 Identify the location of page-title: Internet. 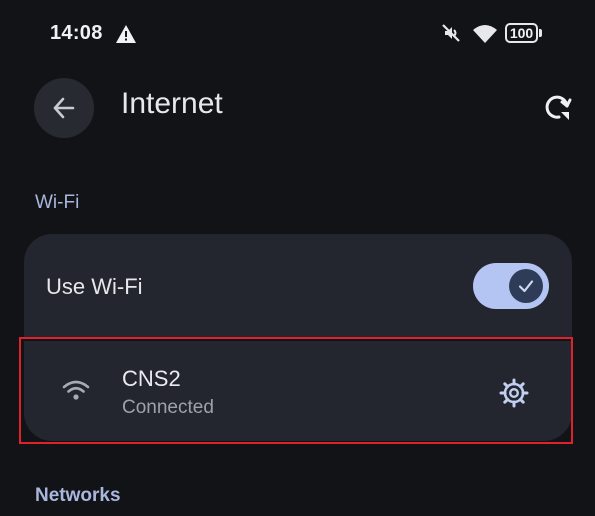
(172, 103).